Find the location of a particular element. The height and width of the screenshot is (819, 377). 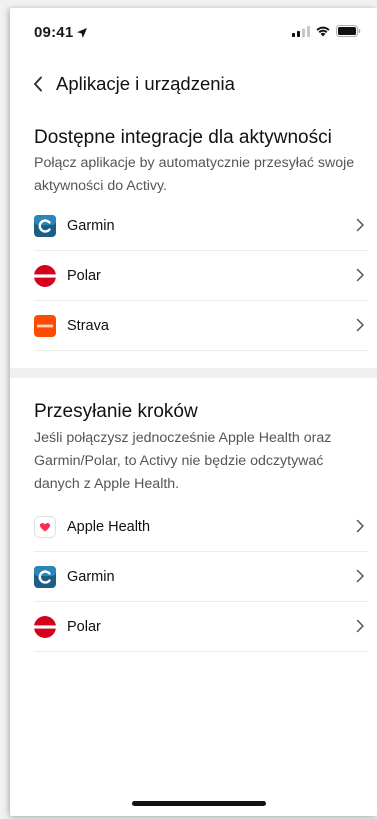

page-title: Aplikacje i urządzenia is located at coordinates (145, 83).